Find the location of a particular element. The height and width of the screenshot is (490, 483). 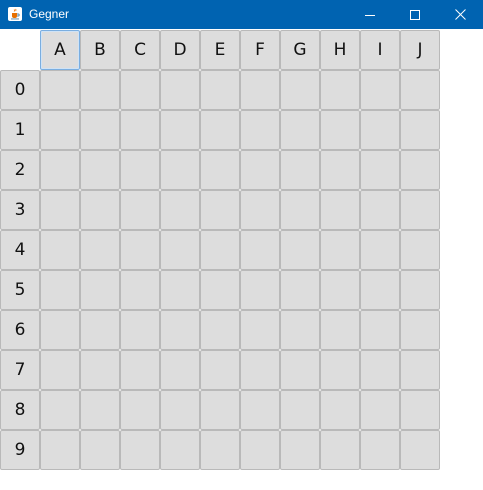

board-cell-c9 is located at coordinates (140, 450).